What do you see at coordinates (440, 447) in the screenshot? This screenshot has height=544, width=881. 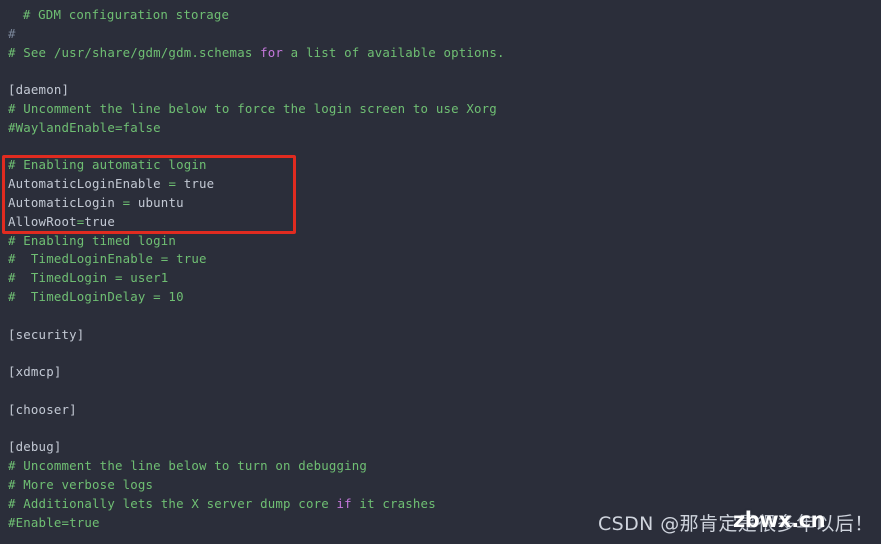 I see `code-line: [debug]` at bounding box center [440, 447].